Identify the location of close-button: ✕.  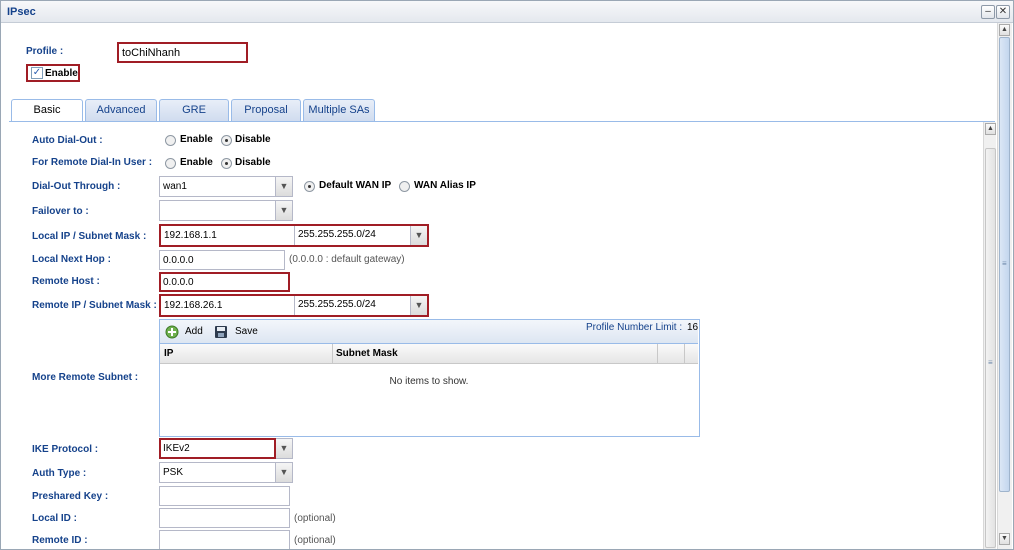
(1003, 12).